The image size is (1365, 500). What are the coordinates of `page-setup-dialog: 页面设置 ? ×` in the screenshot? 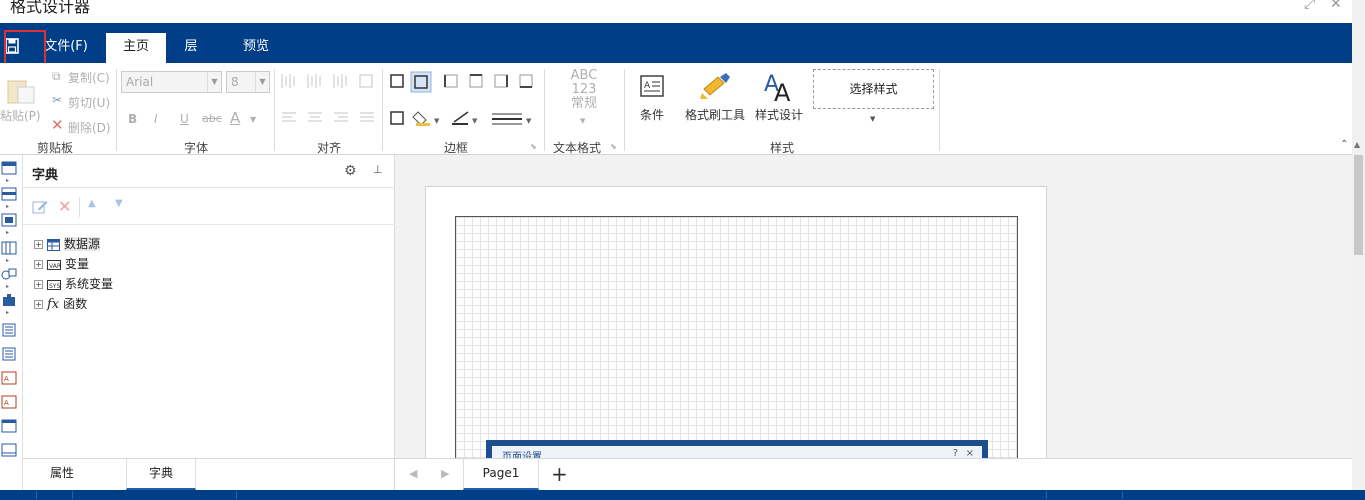 It's located at (737, 449).